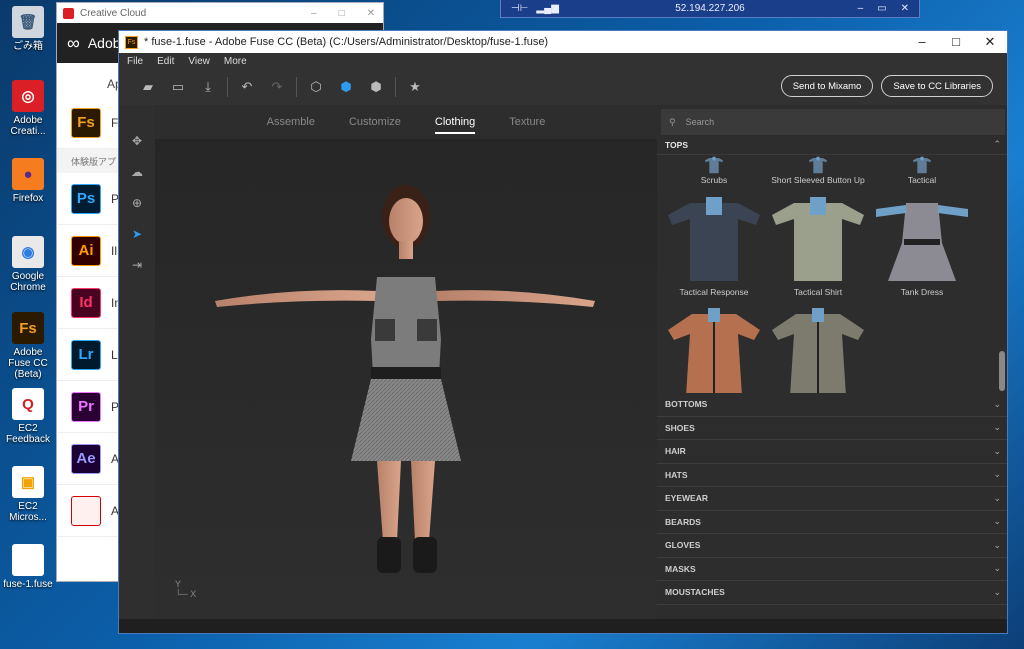  Describe the element at coordinates (415, 87) in the screenshot. I see `star-icon: ★` at that location.